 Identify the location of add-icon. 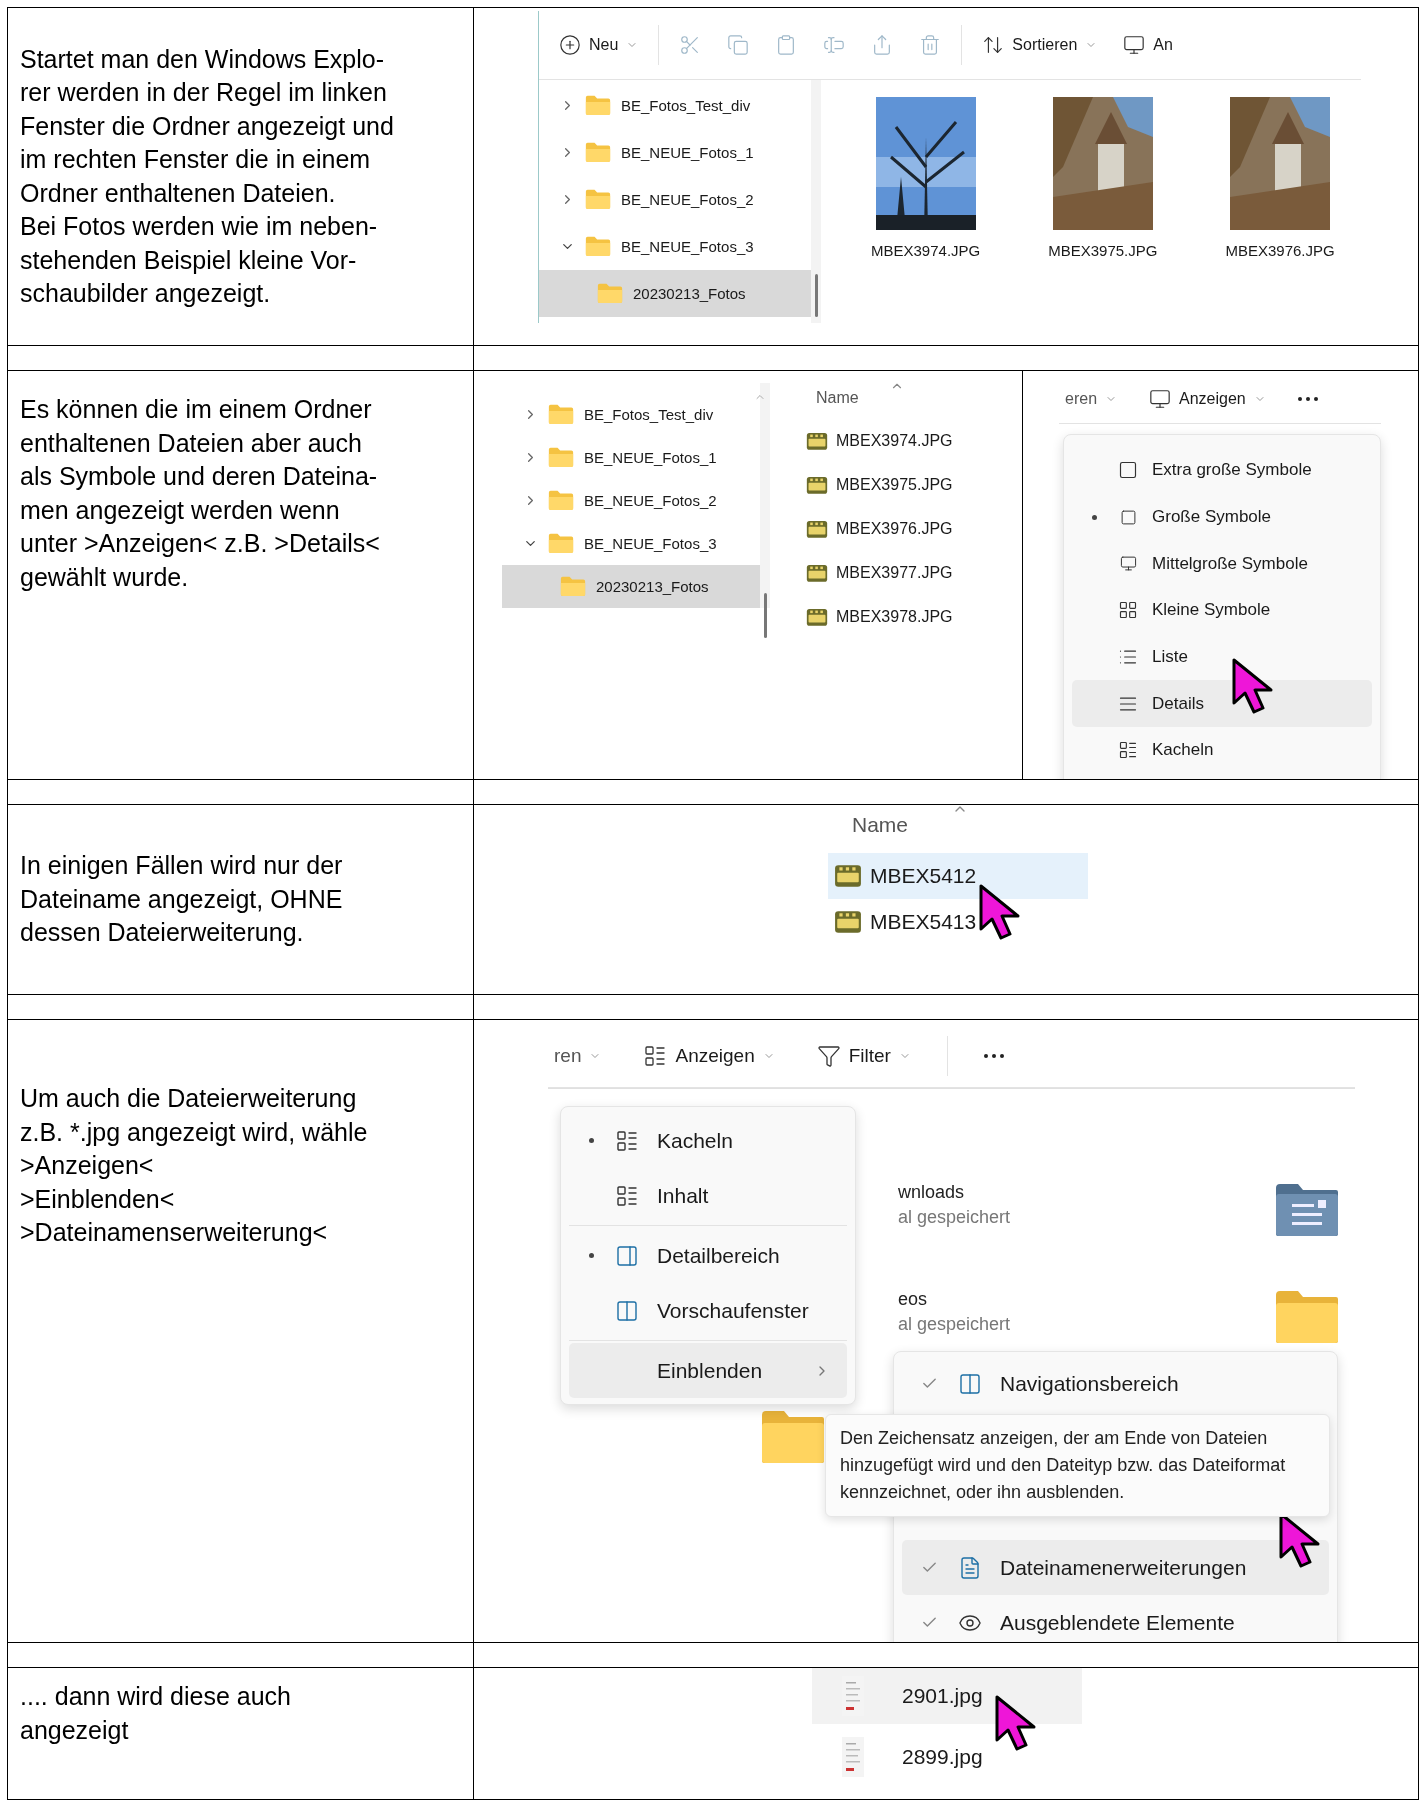
(570, 45).